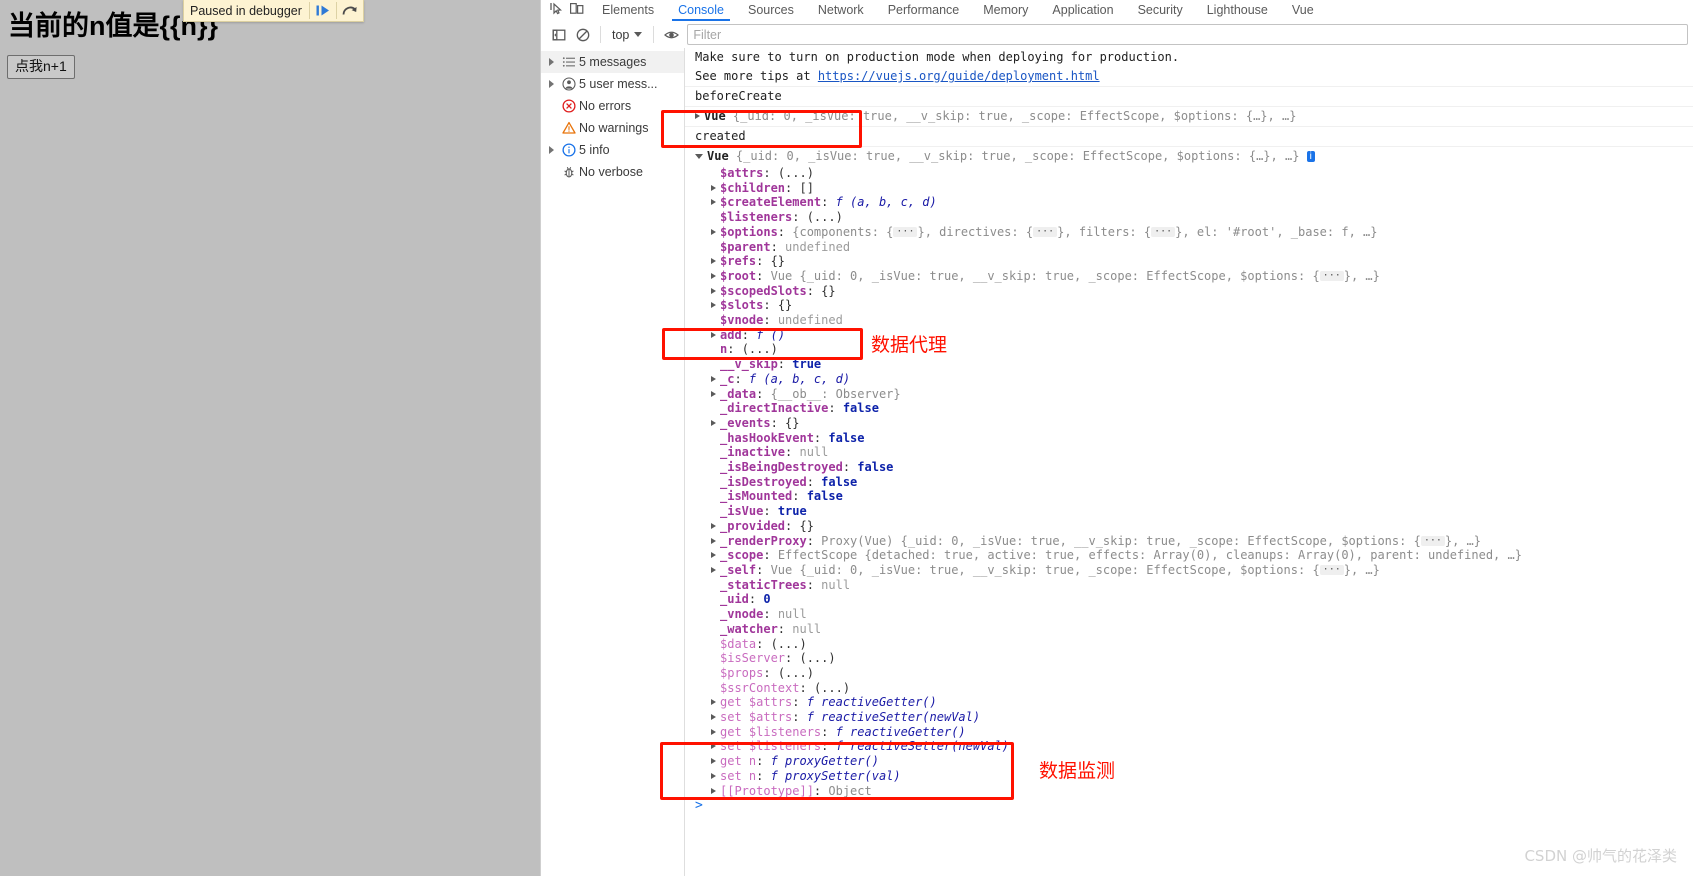 This screenshot has width=1693, height=876. Describe the element at coordinates (1189, 688) in the screenshot. I see `object-property-row: $ssrContext: (...)` at that location.